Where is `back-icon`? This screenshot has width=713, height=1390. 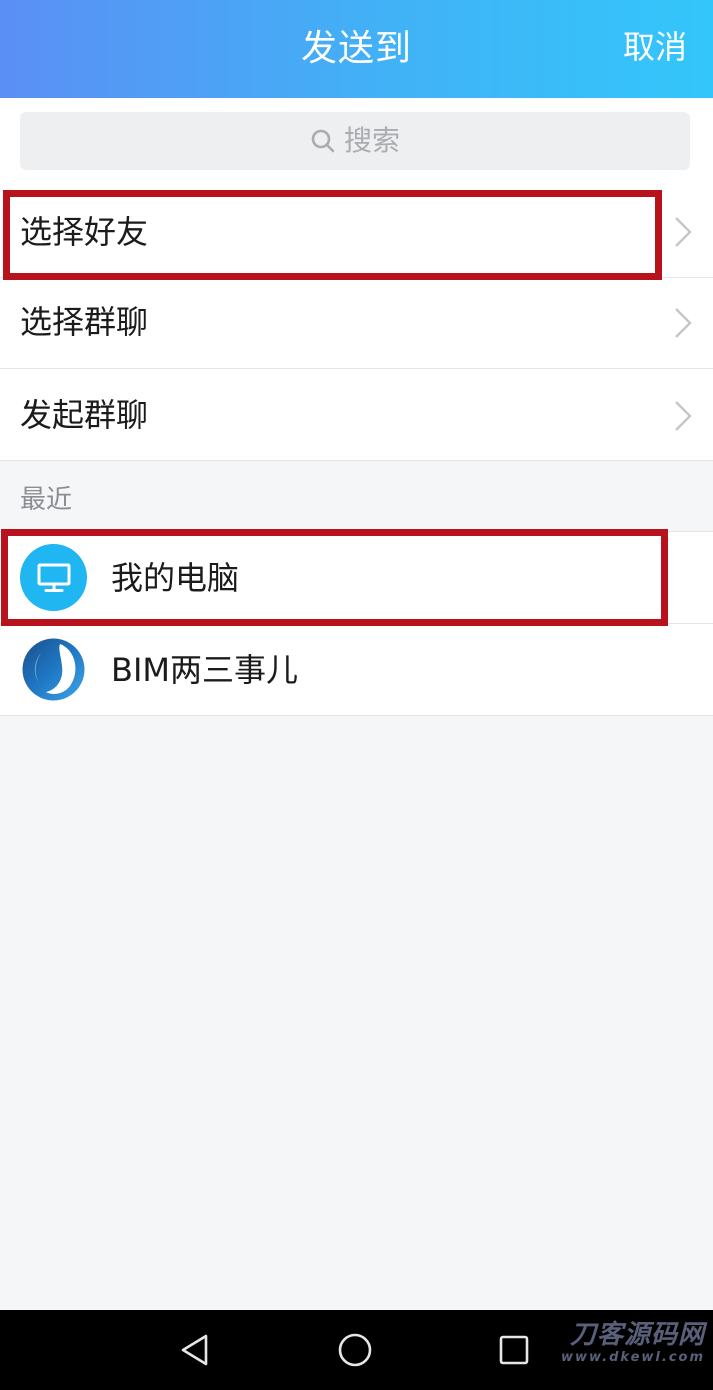 back-icon is located at coordinates (196, 1350).